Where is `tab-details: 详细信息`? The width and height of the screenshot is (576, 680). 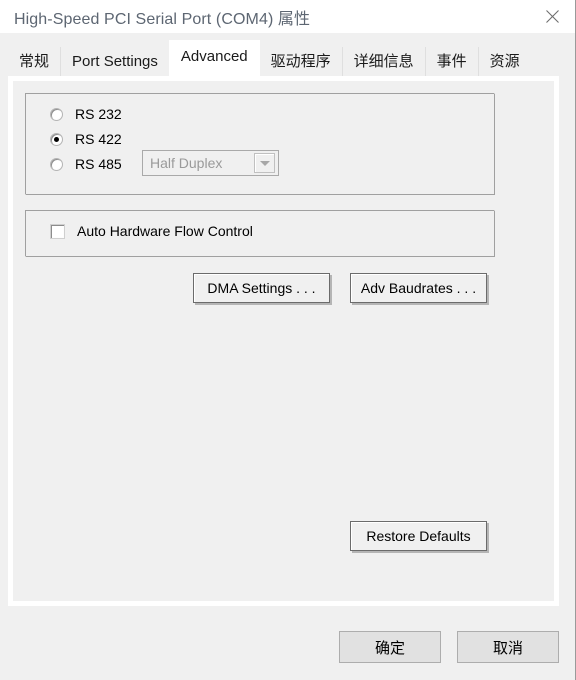
tab-details: 详细信息 is located at coordinates (383, 61).